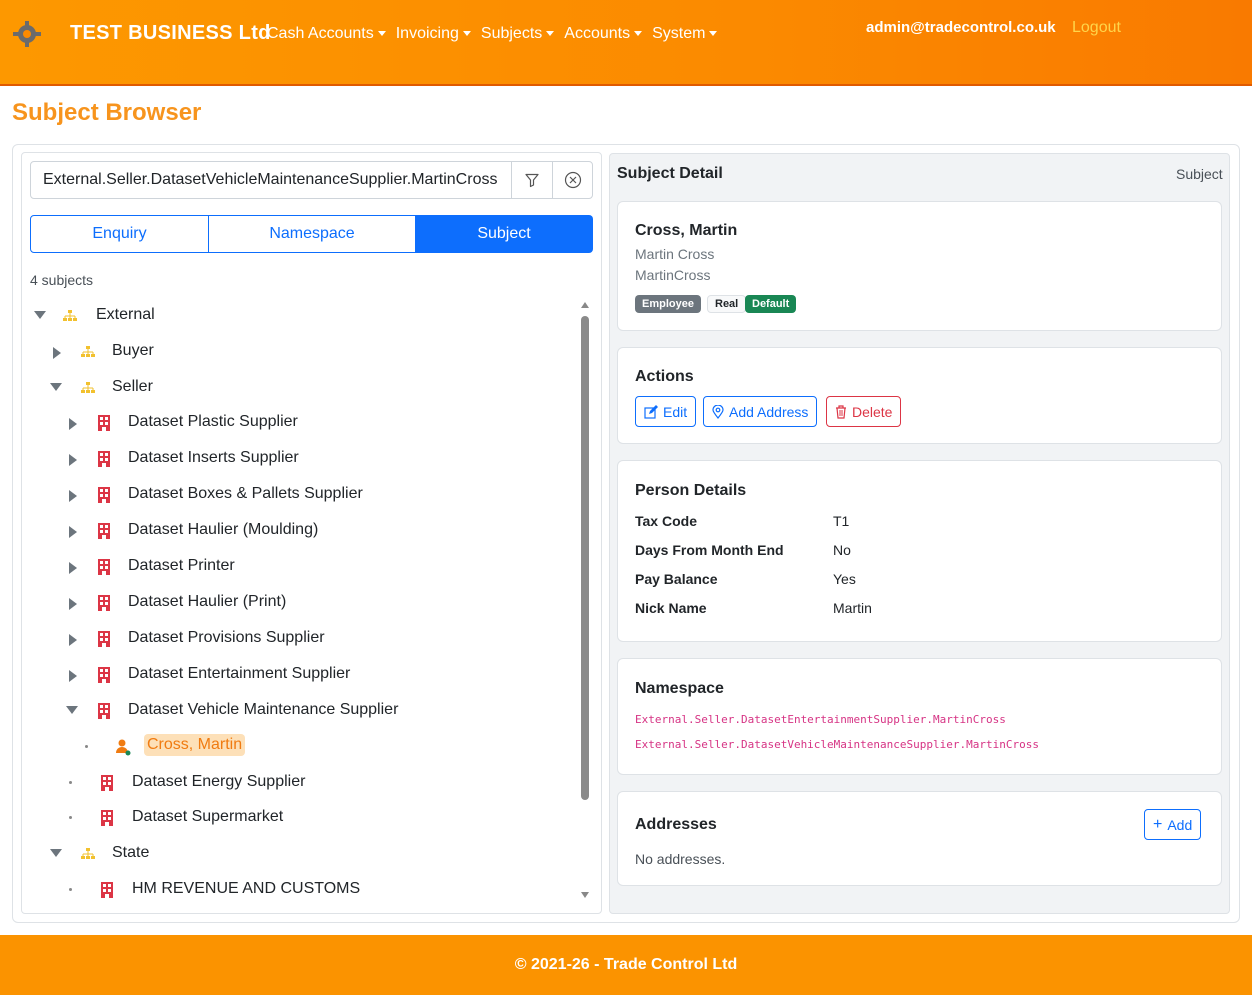 The image size is (1252, 995). What do you see at coordinates (326, 34) in the screenshot?
I see `menu-cash-accounts: Cash Accounts` at bounding box center [326, 34].